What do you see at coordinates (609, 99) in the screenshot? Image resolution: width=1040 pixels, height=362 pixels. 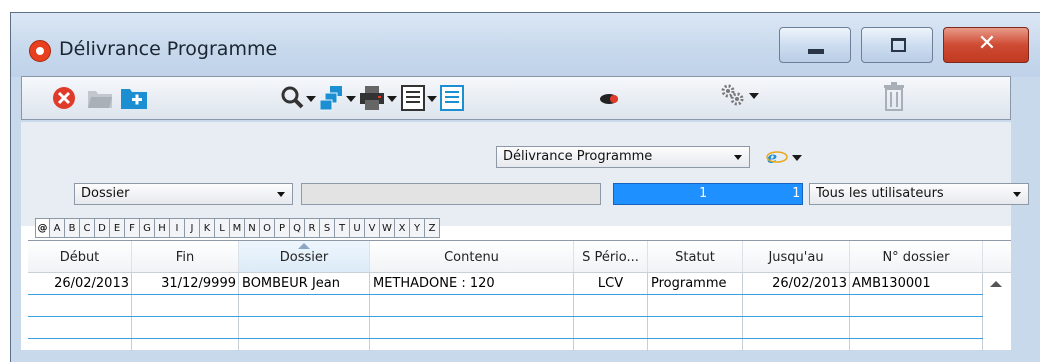 I see `record-icon` at bounding box center [609, 99].